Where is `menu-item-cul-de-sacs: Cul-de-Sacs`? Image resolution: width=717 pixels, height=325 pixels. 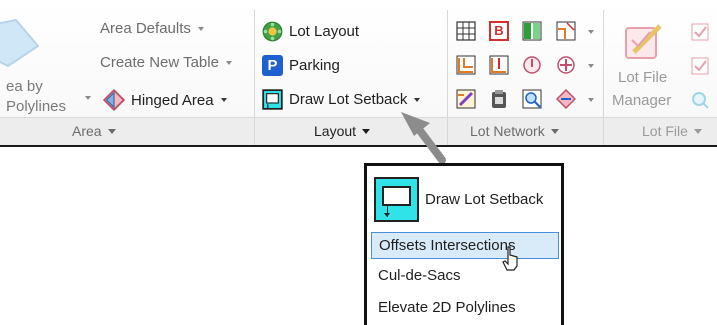
menu-item-cul-de-sacs: Cul-de-Sacs is located at coordinates (465, 275).